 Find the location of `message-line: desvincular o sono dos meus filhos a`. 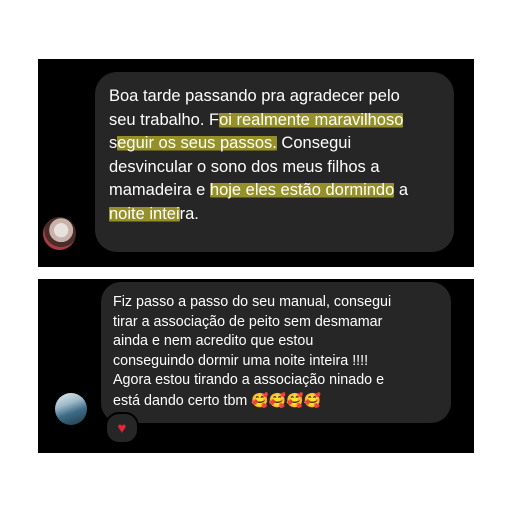

message-line: desvincular o sono dos meus filhos a is located at coordinates (274, 168).